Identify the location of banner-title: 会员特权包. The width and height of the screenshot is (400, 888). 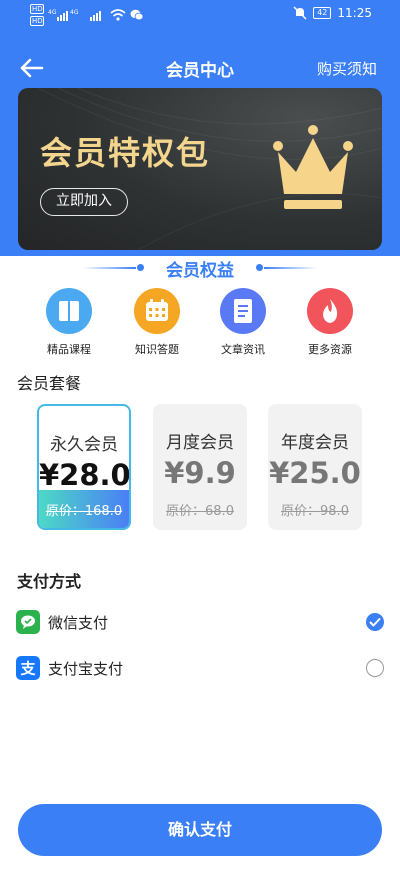
(125, 153).